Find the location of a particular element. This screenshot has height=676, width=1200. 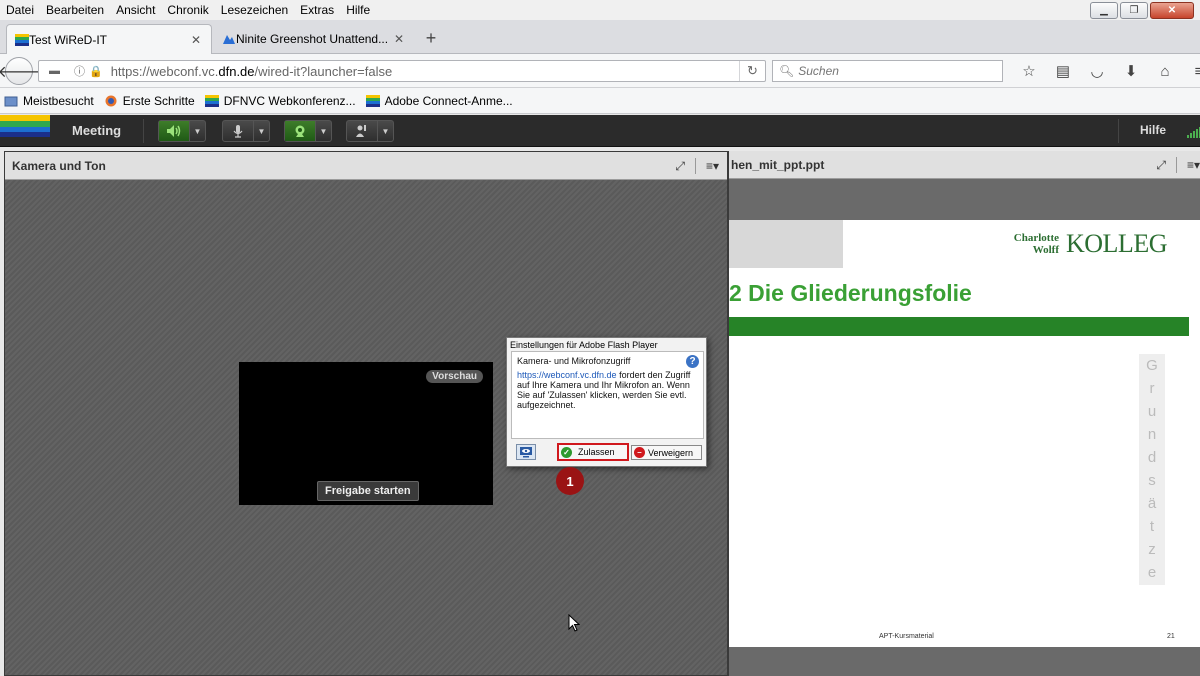

help-icon: ? is located at coordinates (692, 361).